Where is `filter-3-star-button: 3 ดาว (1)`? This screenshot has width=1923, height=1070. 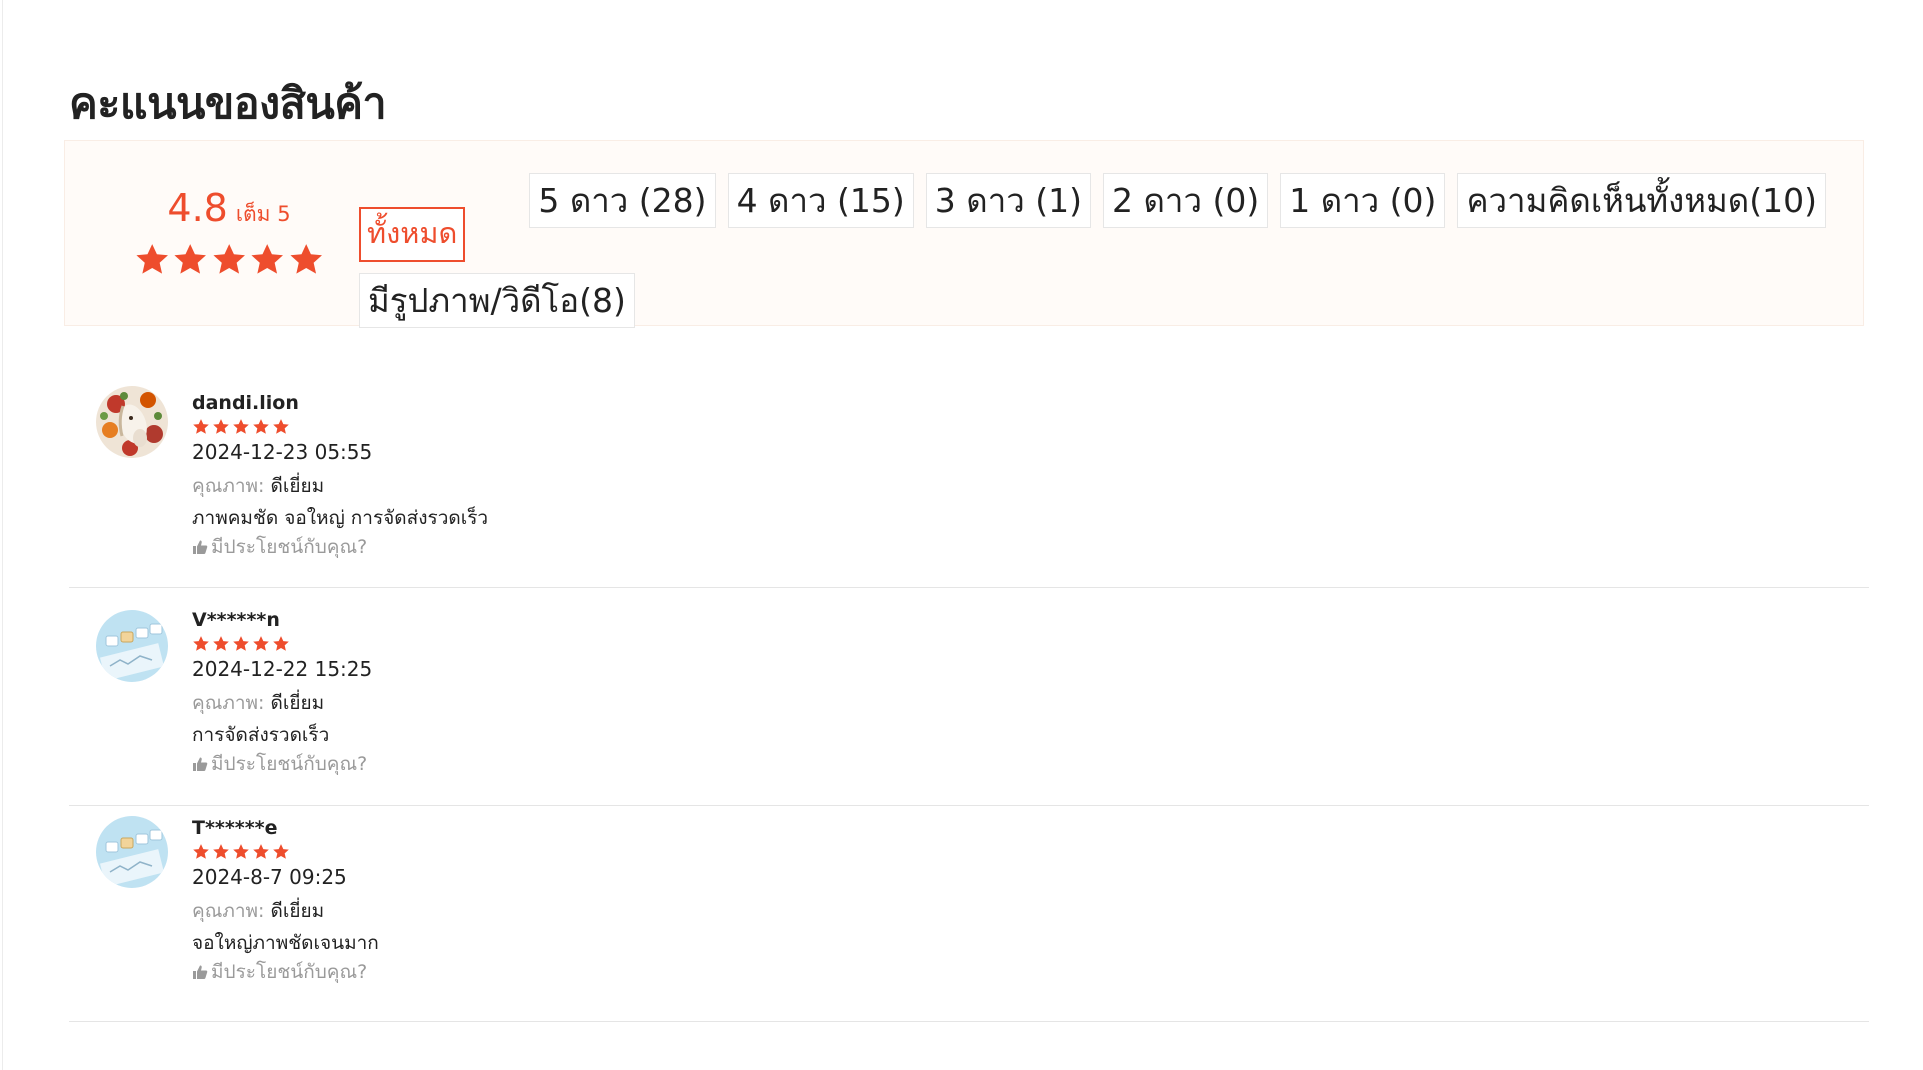 filter-3-star-button: 3 ดาว (1) is located at coordinates (1008, 200).